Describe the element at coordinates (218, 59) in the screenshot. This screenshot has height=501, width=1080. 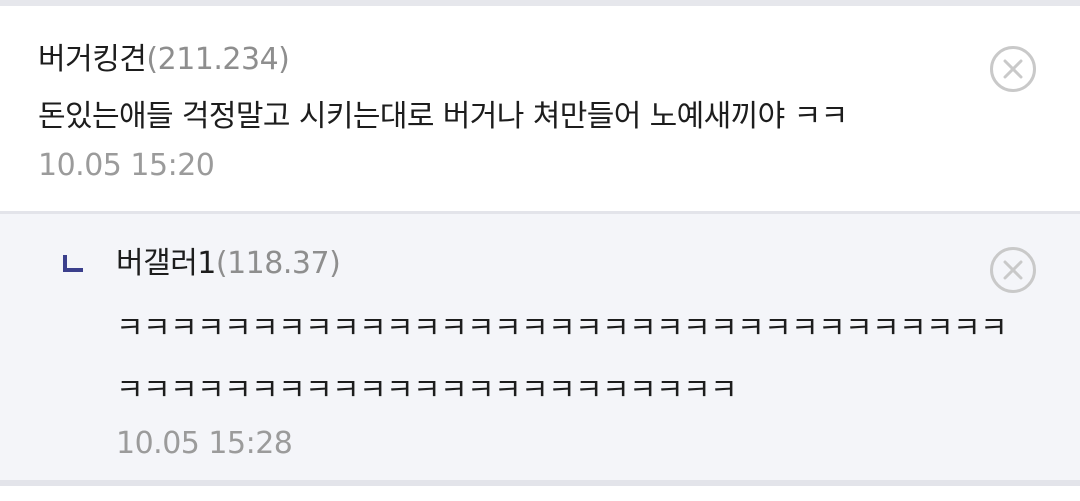
I see `comment-ip: (211.234)` at that location.